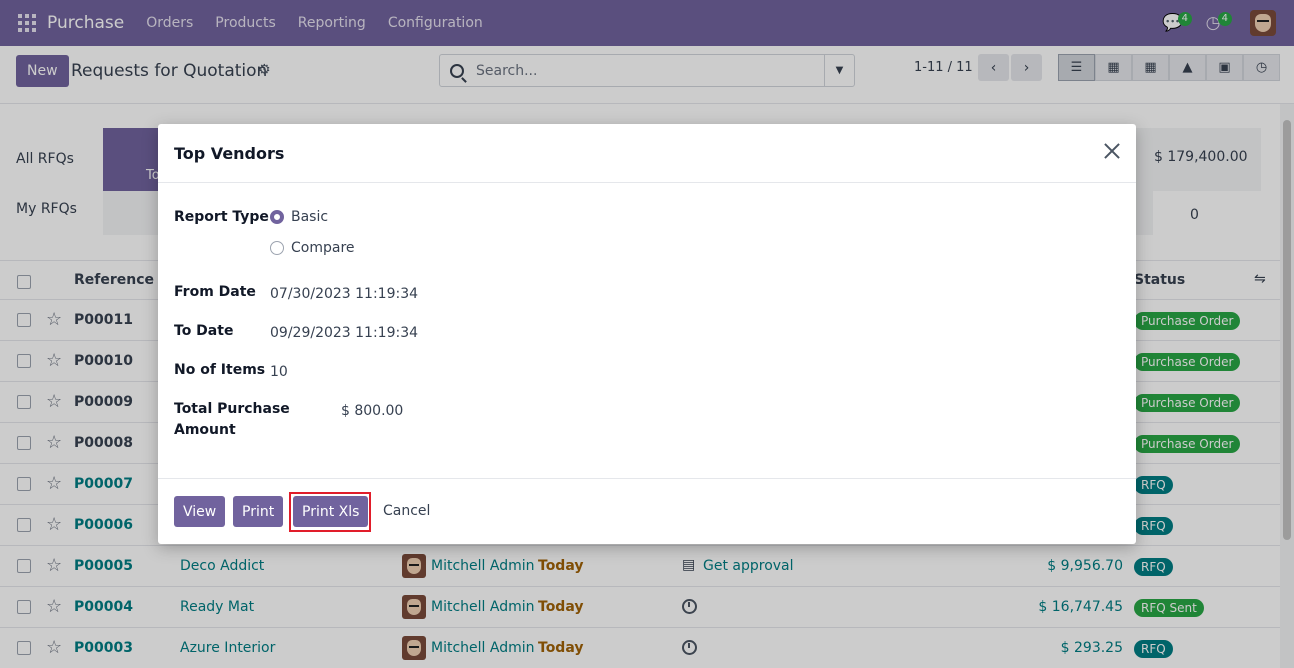 The width and height of the screenshot is (1294, 668). I want to click on radio-compare, so click(277, 248).